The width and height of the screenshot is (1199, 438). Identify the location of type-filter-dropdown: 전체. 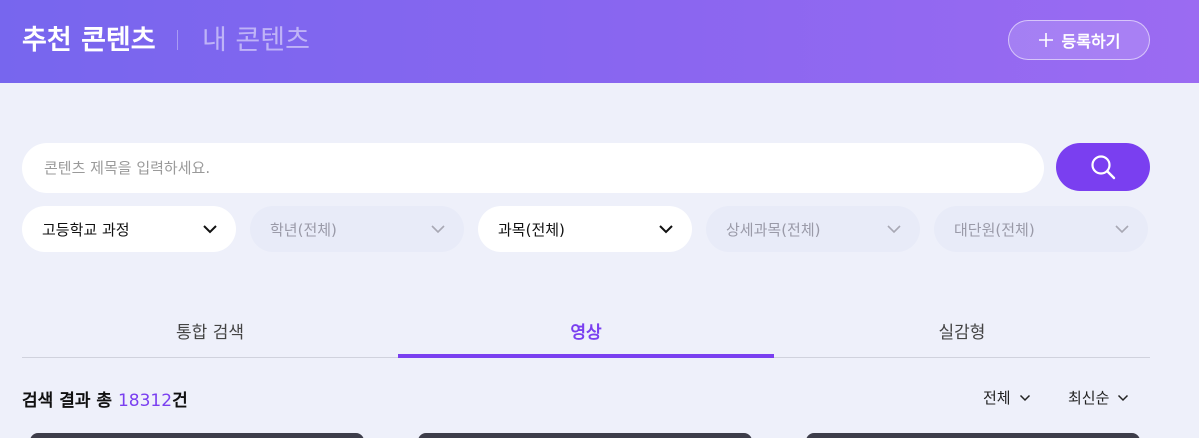
(1007, 397).